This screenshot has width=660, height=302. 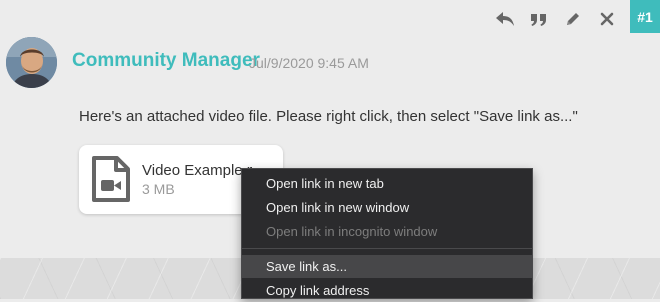 I want to click on reply-icon, so click(x=505, y=19).